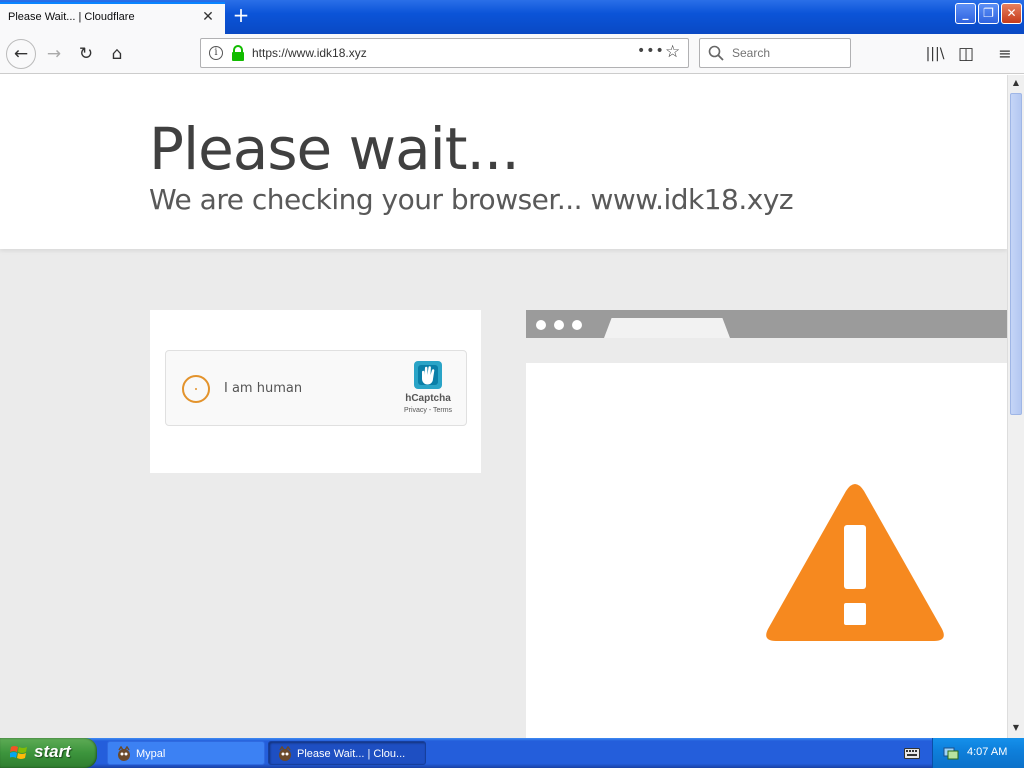  Describe the element at coordinates (444, 53) in the screenshot. I see `url-bar: i https://www.idk18.xyz ••• ☆` at that location.